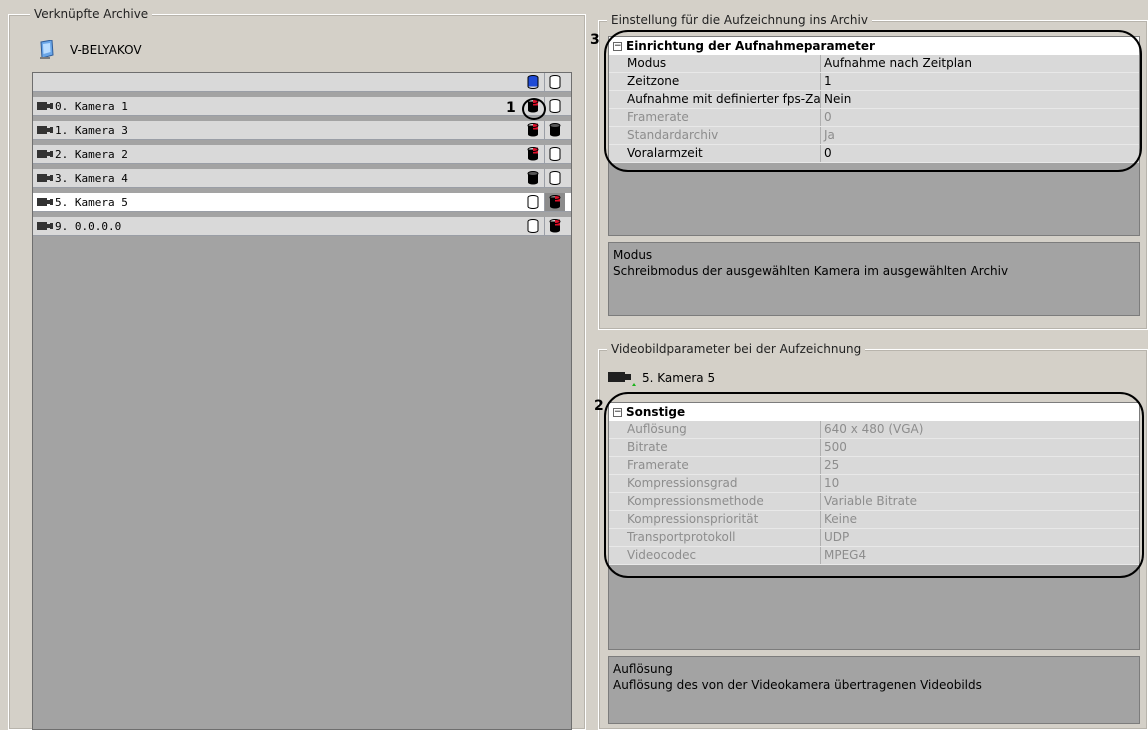 The image size is (1148, 730). I want to click on property-key: Auflösung, so click(715, 429).